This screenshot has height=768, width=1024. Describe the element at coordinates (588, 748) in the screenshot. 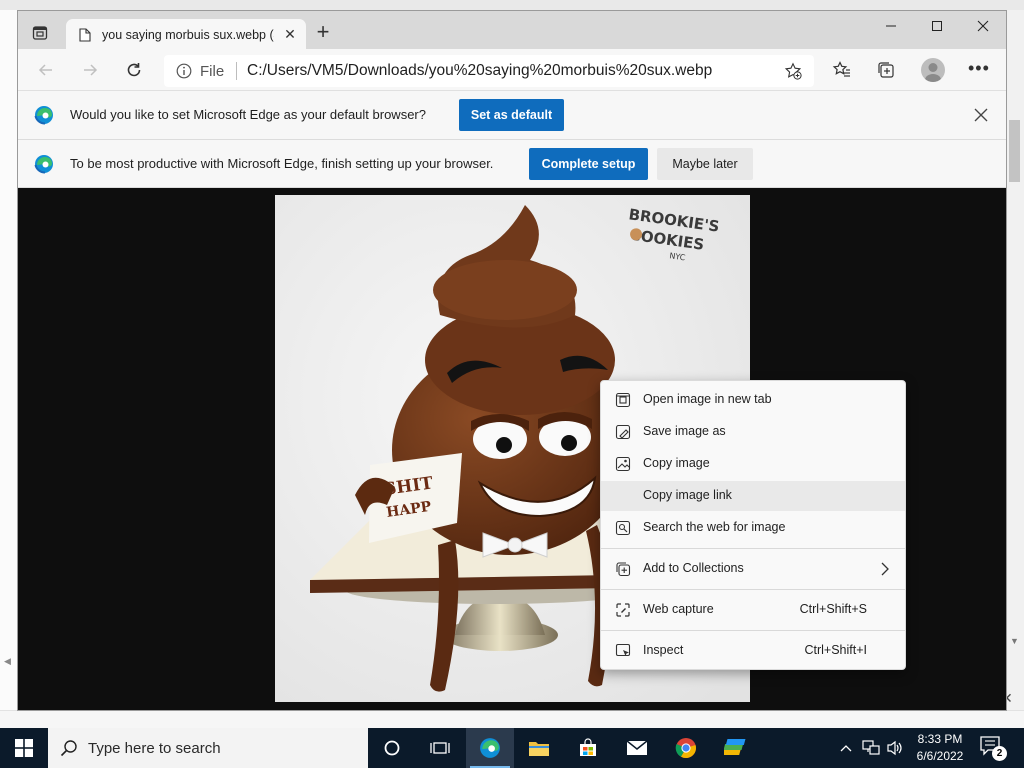

I see `microsoft-store-icon` at that location.